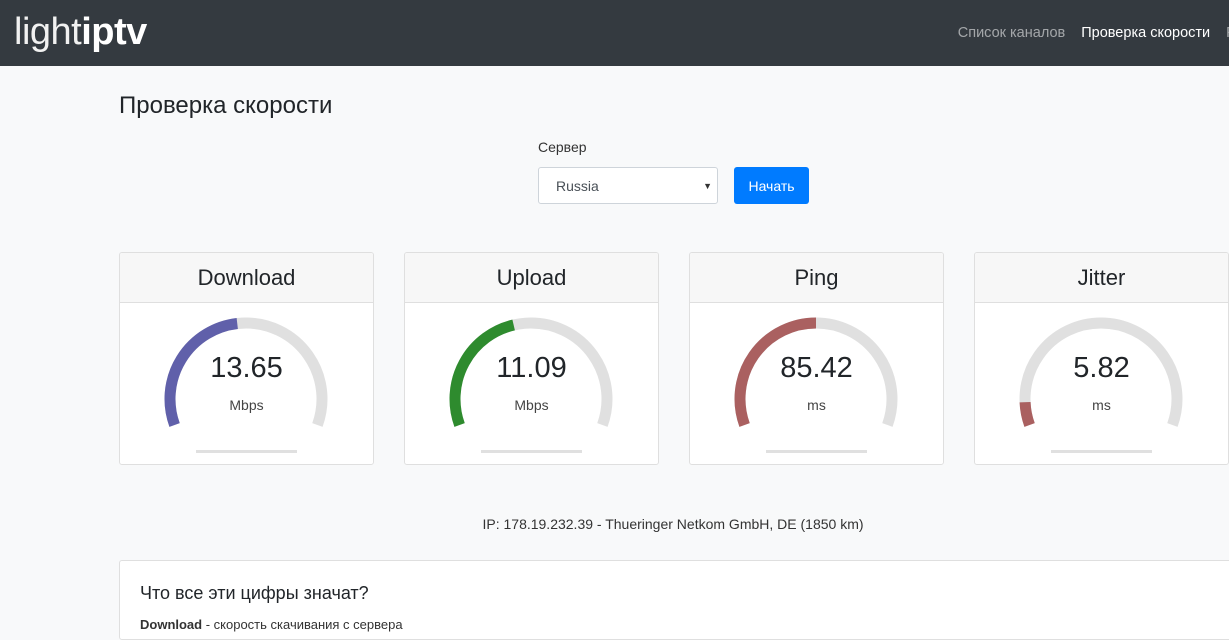 The width and height of the screenshot is (1229, 640). Describe the element at coordinates (271, 625) in the screenshot. I see `info-line: Download - скорость скачивания с сервера` at that location.